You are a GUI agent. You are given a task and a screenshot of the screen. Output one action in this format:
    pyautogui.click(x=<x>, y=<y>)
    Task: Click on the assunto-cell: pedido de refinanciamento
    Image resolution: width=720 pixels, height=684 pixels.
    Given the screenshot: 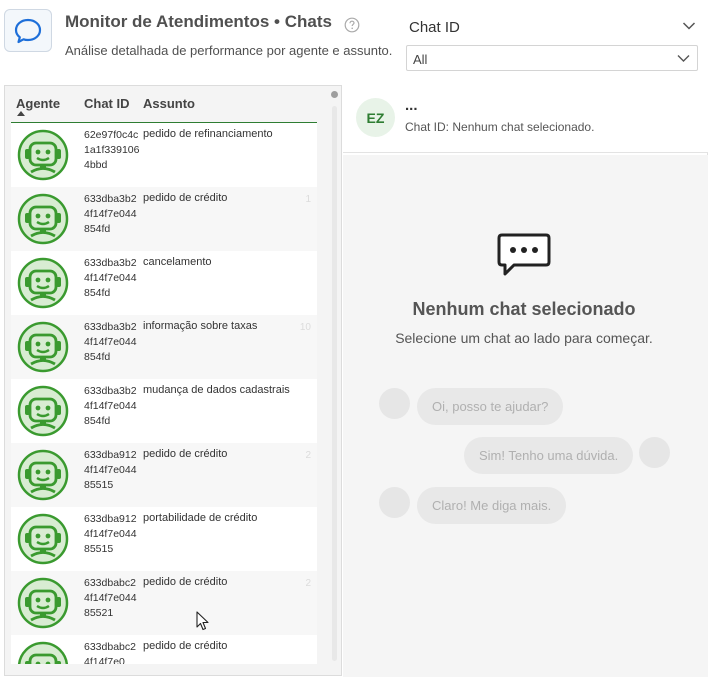 What is the action you would take?
    pyautogui.click(x=208, y=134)
    